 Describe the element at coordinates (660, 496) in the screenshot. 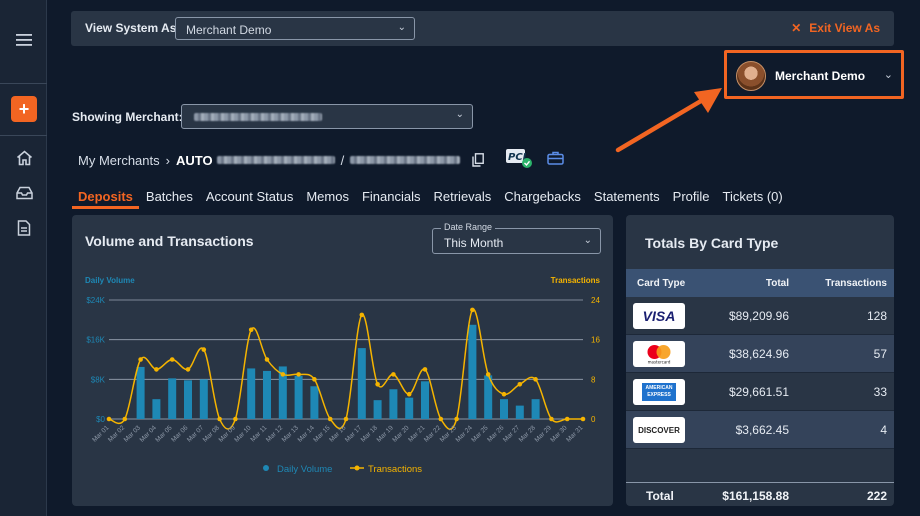

I see `footer-label: Total` at that location.